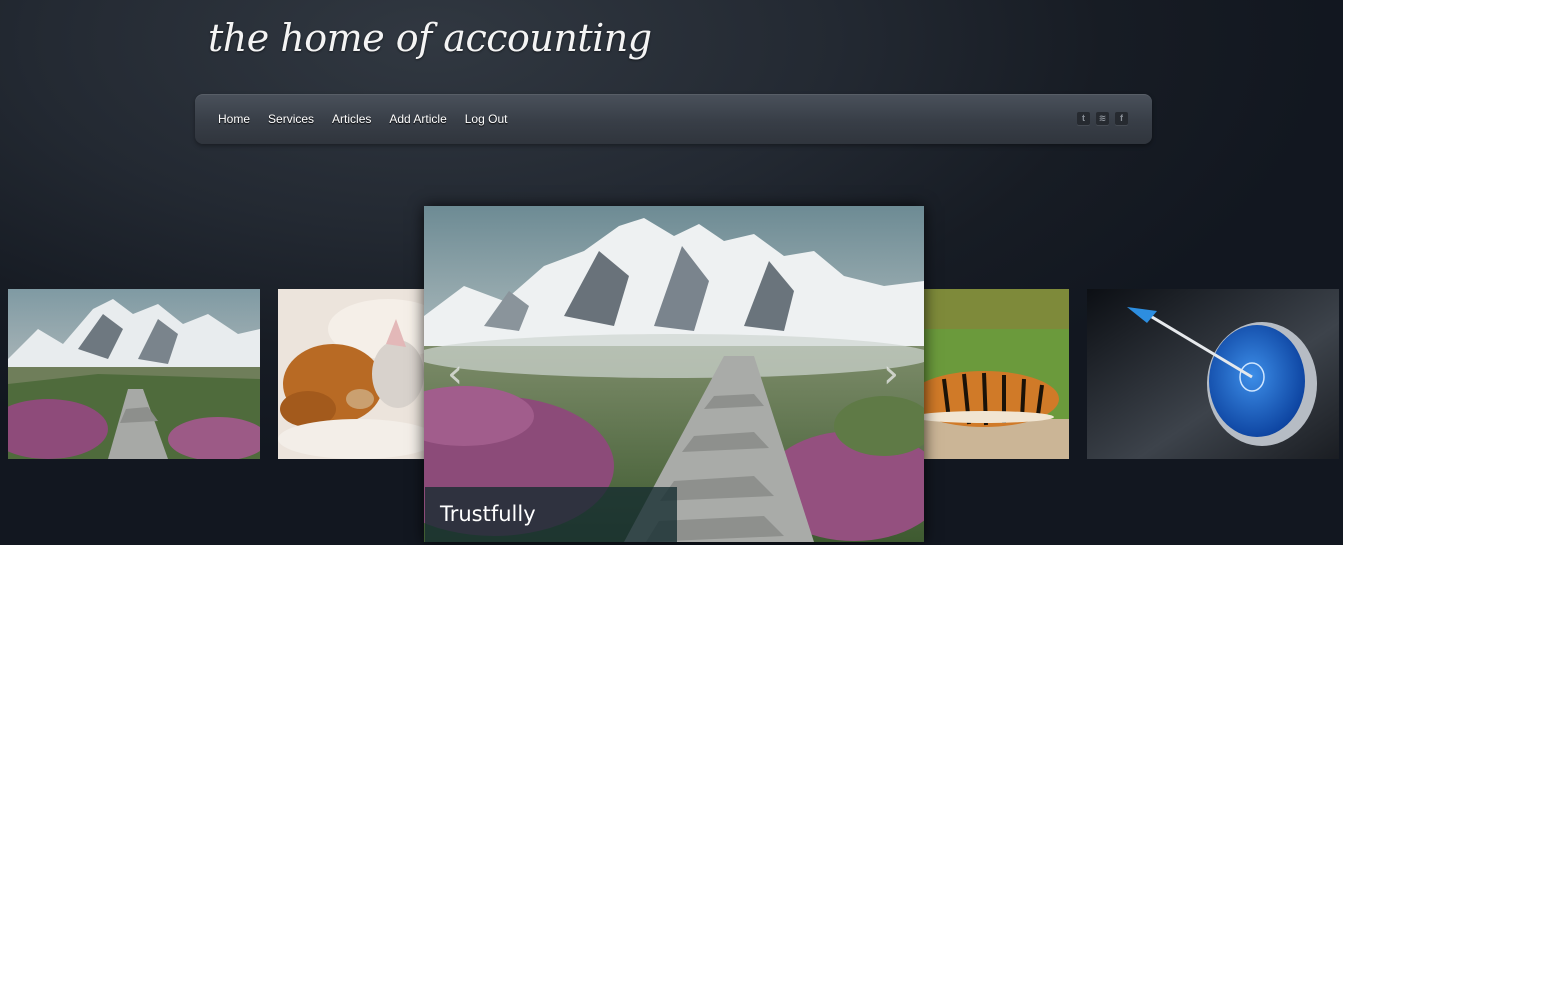 The image size is (1550, 990). I want to click on carousel-slide-tiger, so click(996, 374).